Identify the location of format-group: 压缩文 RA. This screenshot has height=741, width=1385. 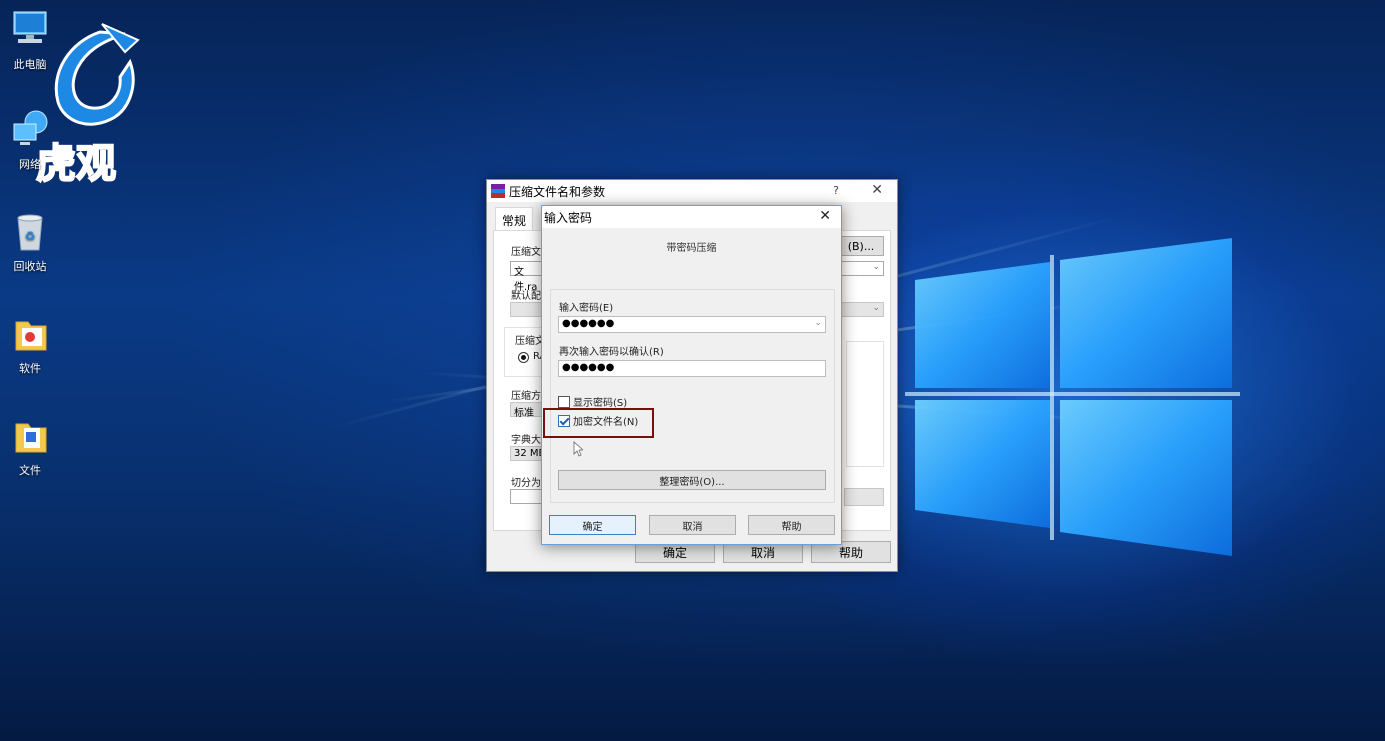
(525, 352).